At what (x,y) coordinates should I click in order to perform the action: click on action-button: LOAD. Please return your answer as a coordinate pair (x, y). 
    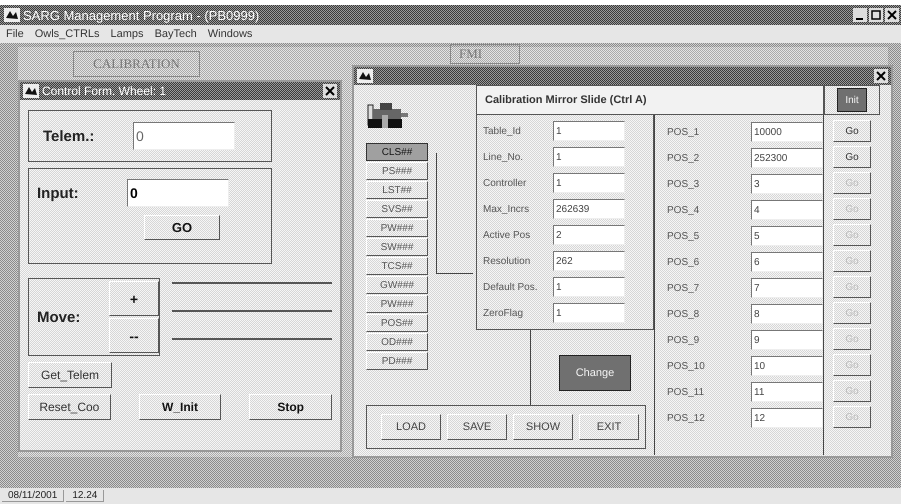
    Looking at the image, I should click on (411, 427).